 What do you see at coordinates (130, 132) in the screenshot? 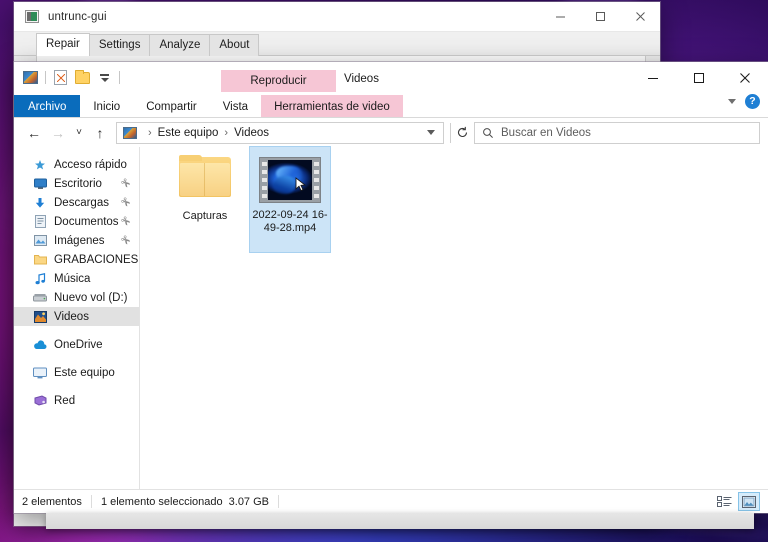
I see `this-pc-icon` at bounding box center [130, 132].